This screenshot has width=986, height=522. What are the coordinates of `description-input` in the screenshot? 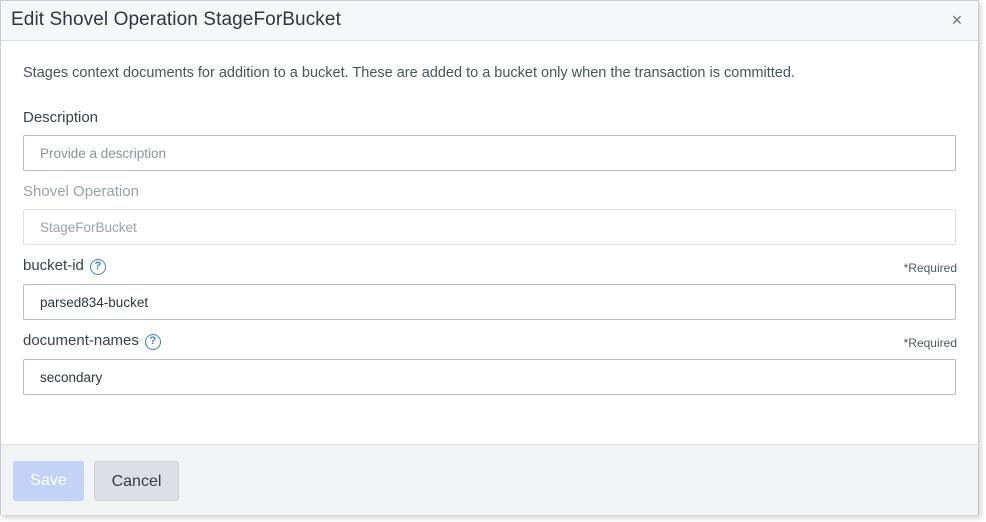 It's located at (489, 153).